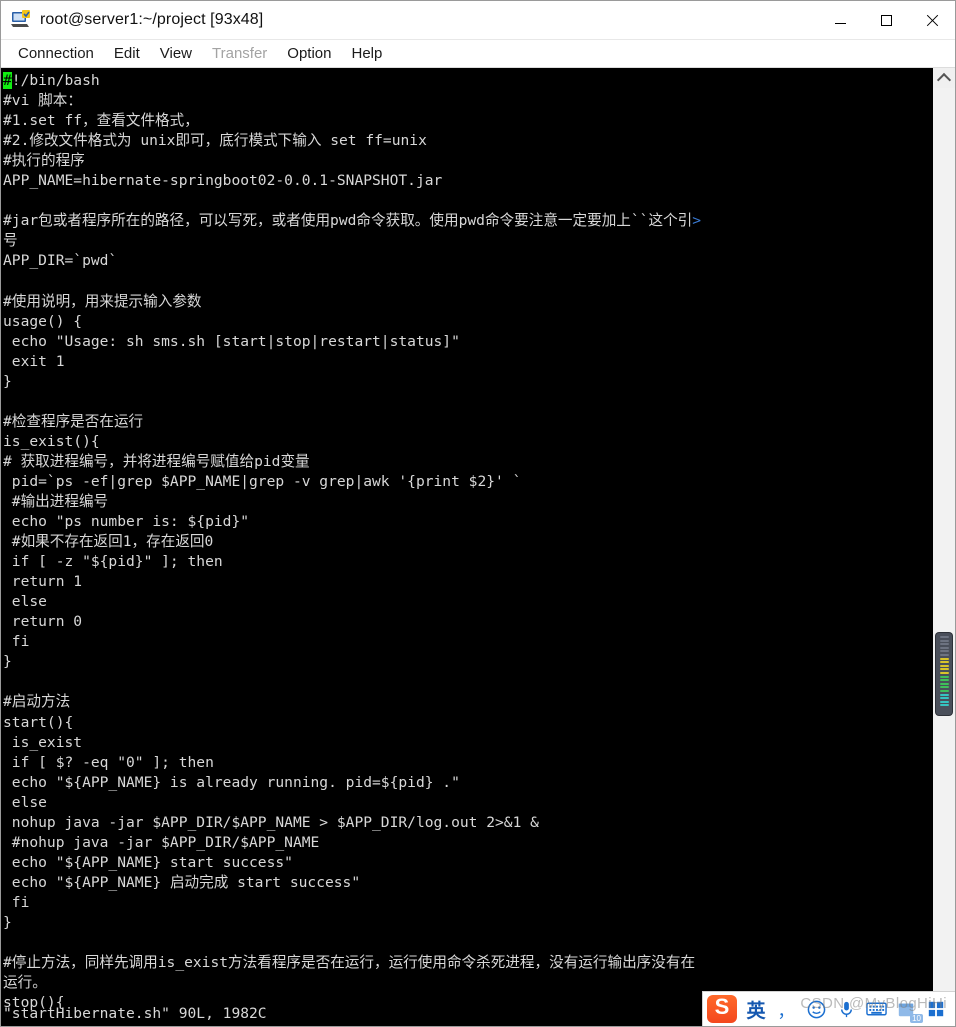  I want to click on terminal-line: #检查程序是否在运行, so click(73, 421).